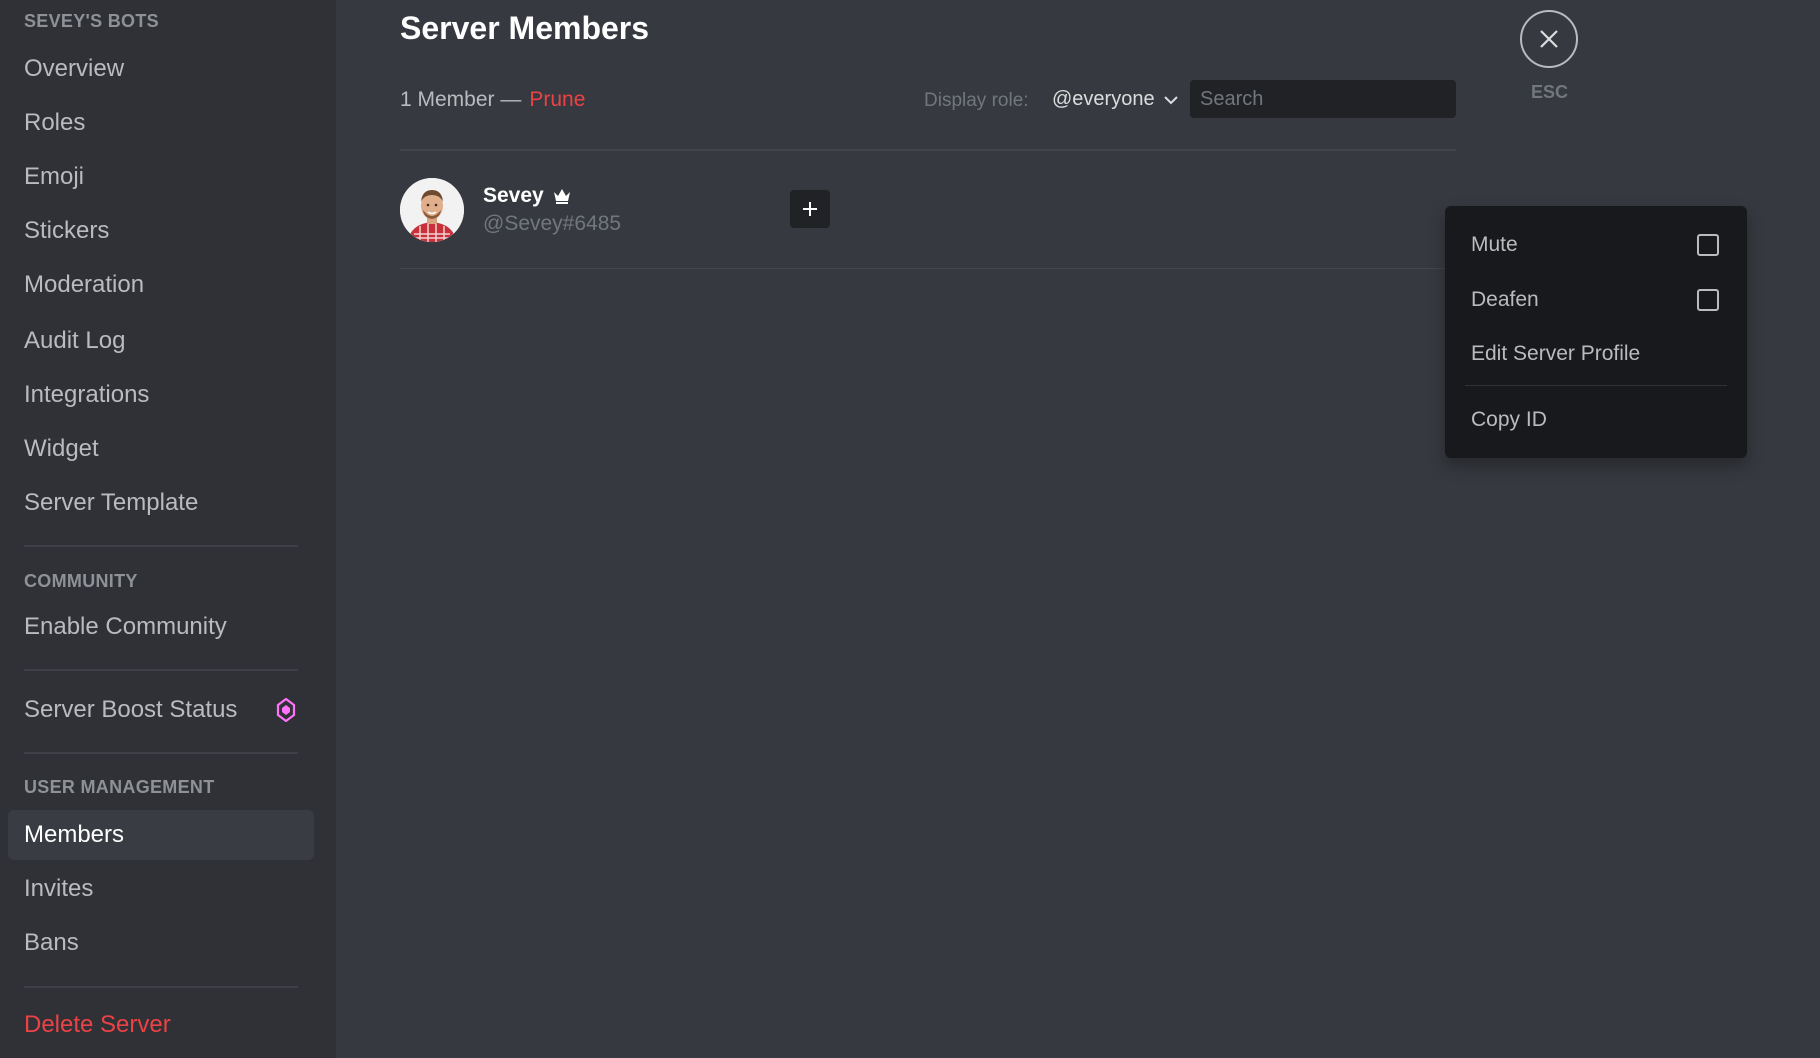 The image size is (1820, 1058). What do you see at coordinates (1596, 300) in the screenshot?
I see `menu-item-deafen: Deafen` at bounding box center [1596, 300].